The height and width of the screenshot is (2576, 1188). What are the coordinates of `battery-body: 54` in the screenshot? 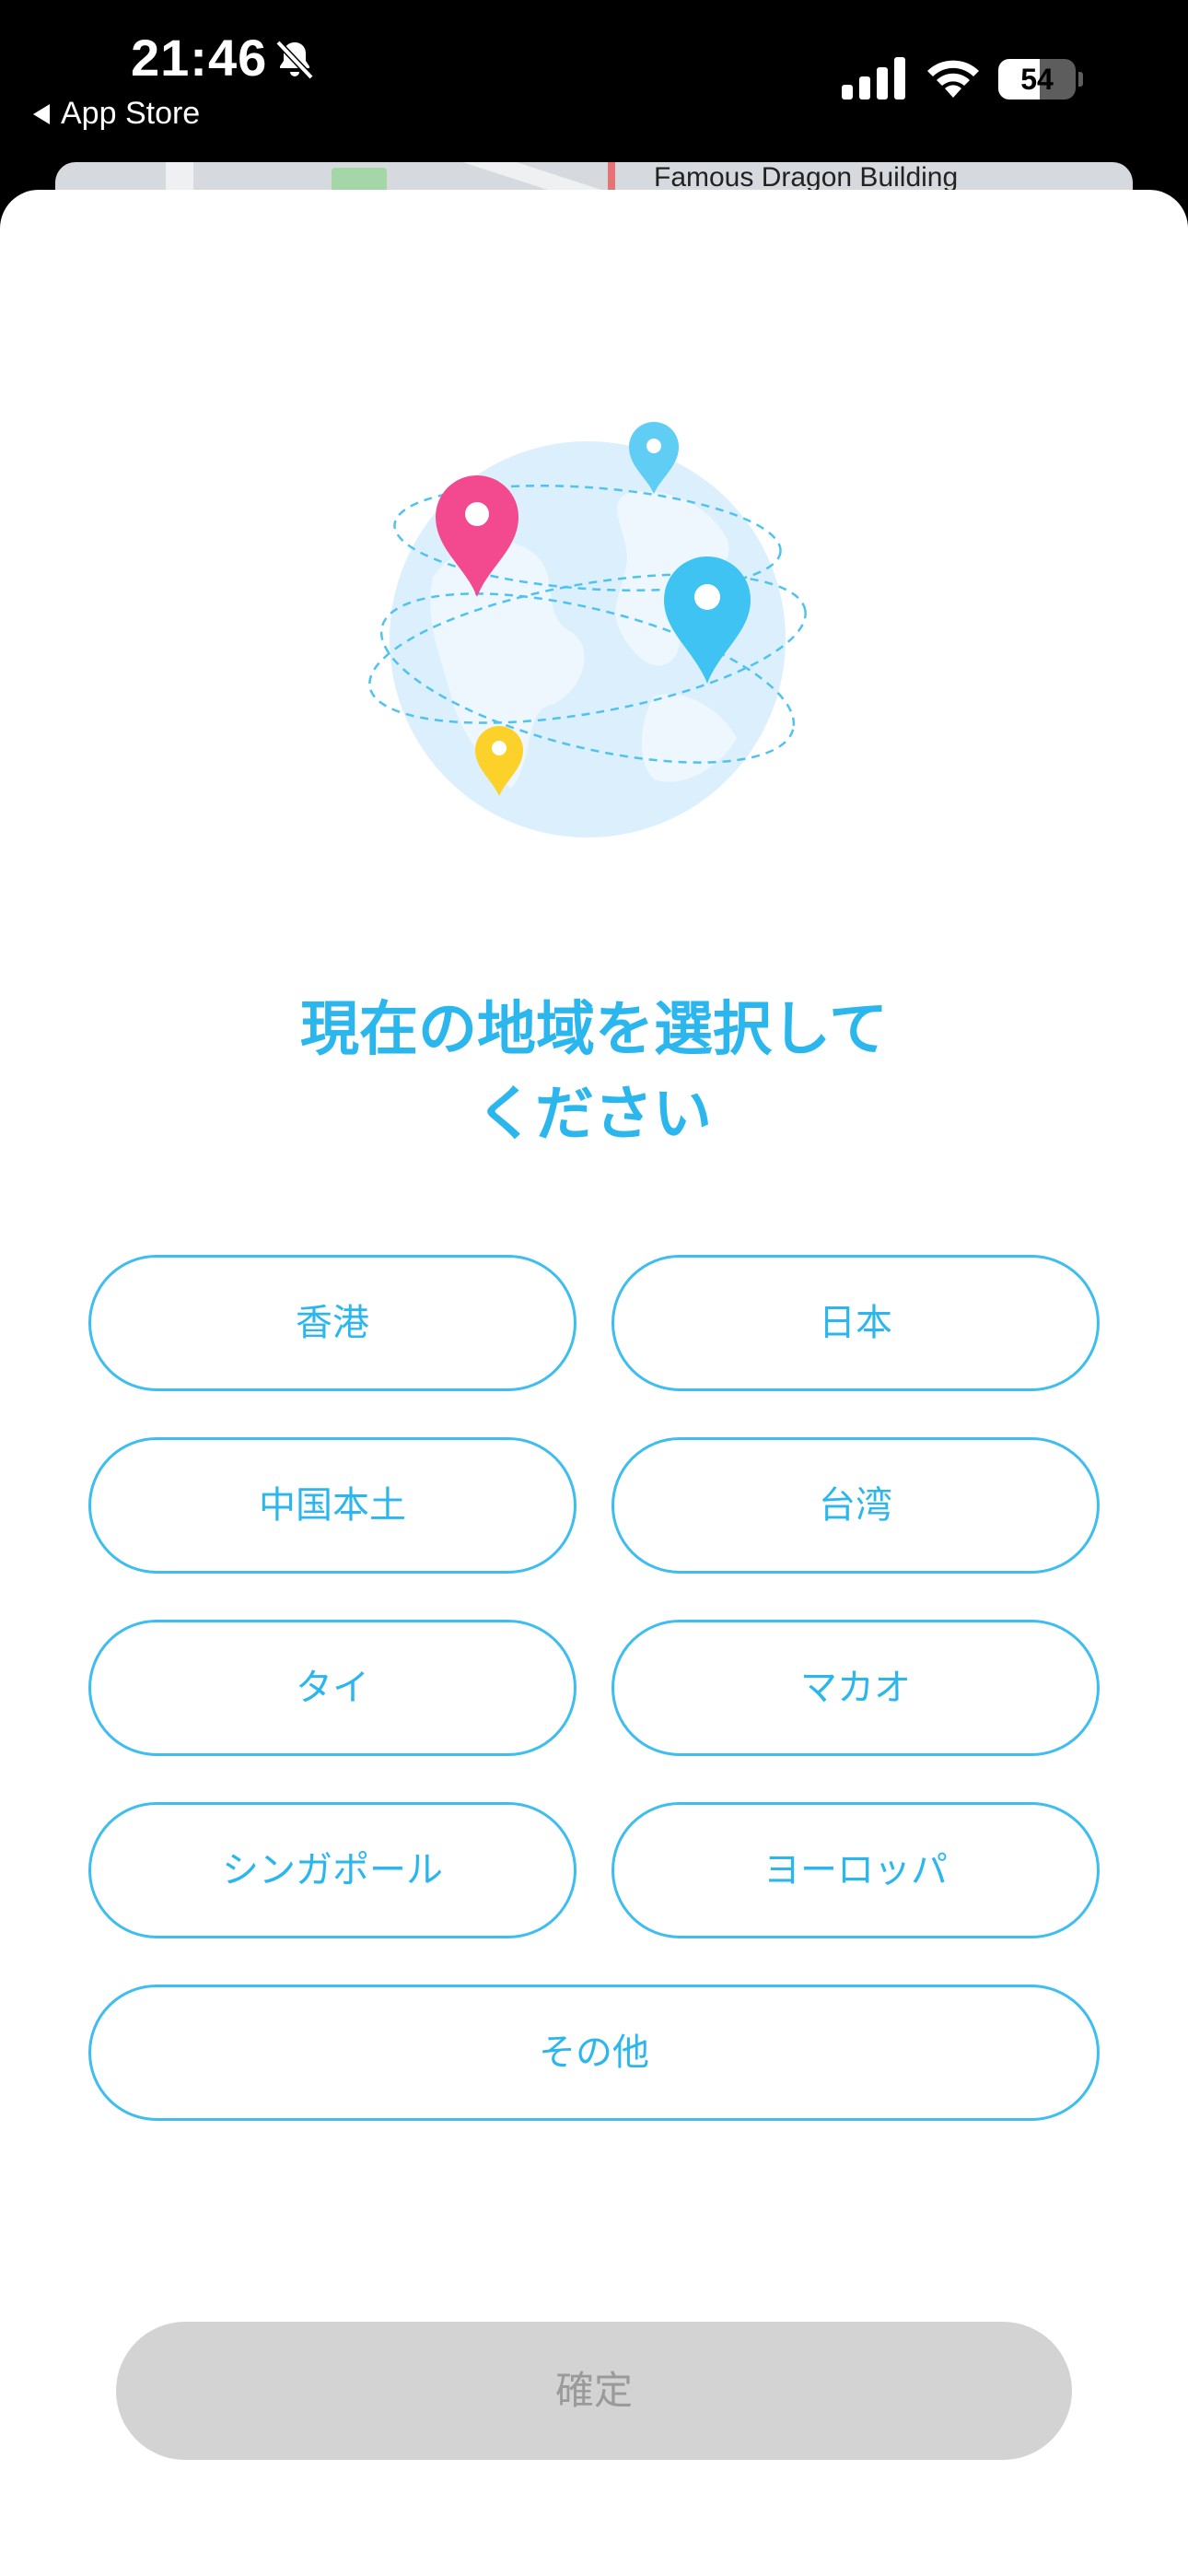 It's located at (1037, 79).